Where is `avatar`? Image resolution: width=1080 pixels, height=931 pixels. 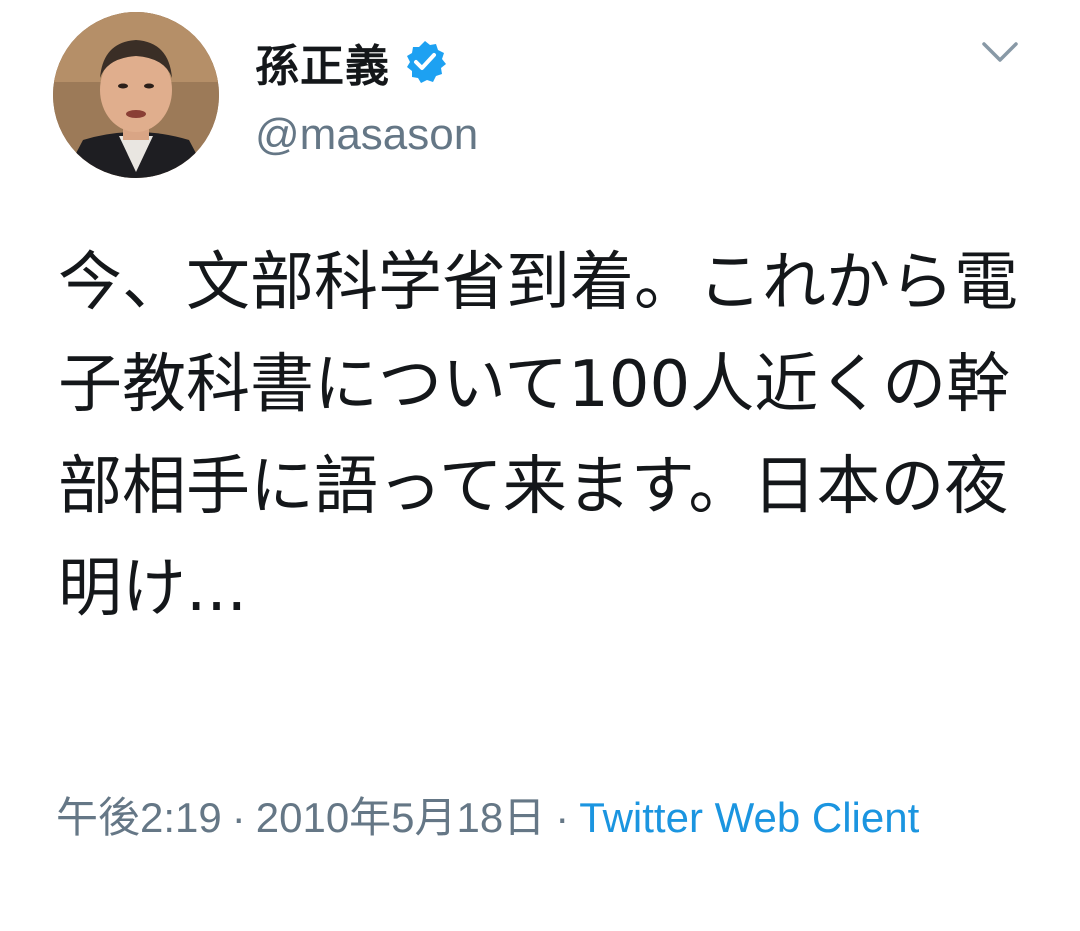 avatar is located at coordinates (136, 95).